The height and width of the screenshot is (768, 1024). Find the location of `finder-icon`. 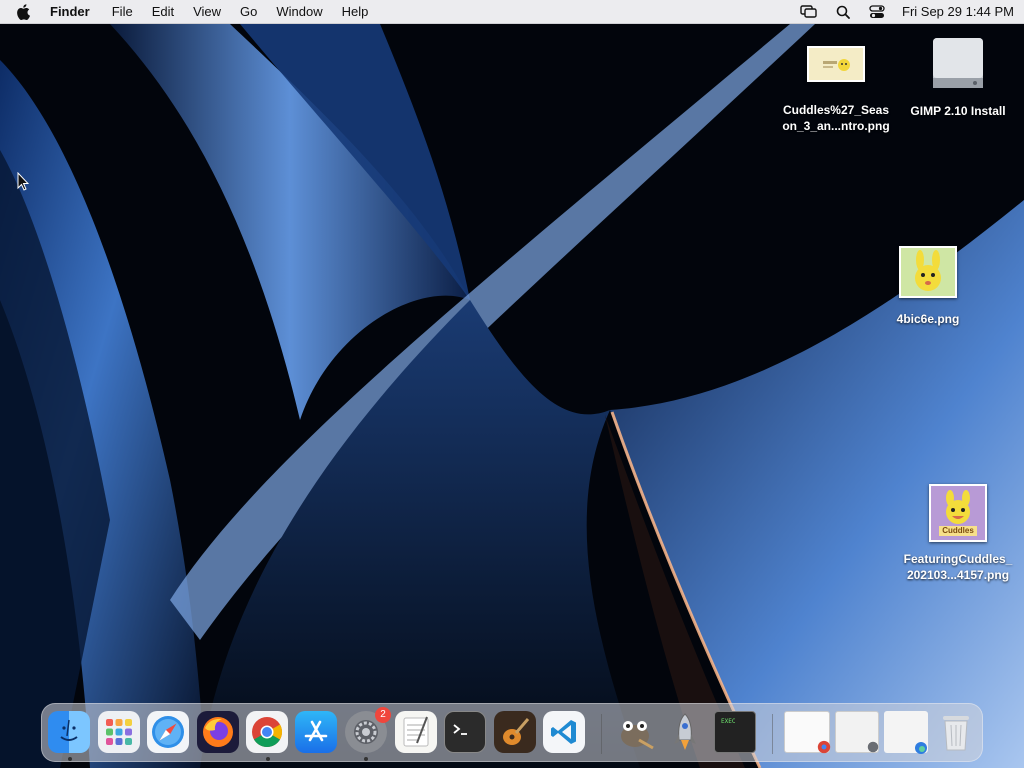

finder-icon is located at coordinates (69, 730).